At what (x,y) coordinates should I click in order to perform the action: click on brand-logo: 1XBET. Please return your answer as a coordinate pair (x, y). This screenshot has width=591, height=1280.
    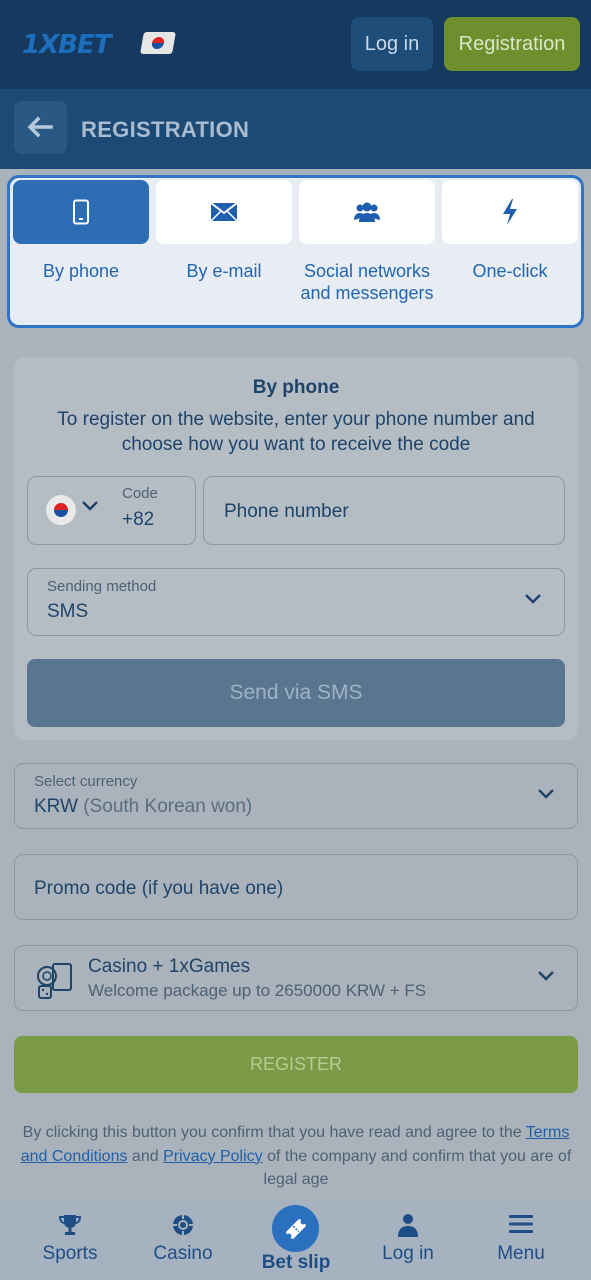
    Looking at the image, I should click on (66, 45).